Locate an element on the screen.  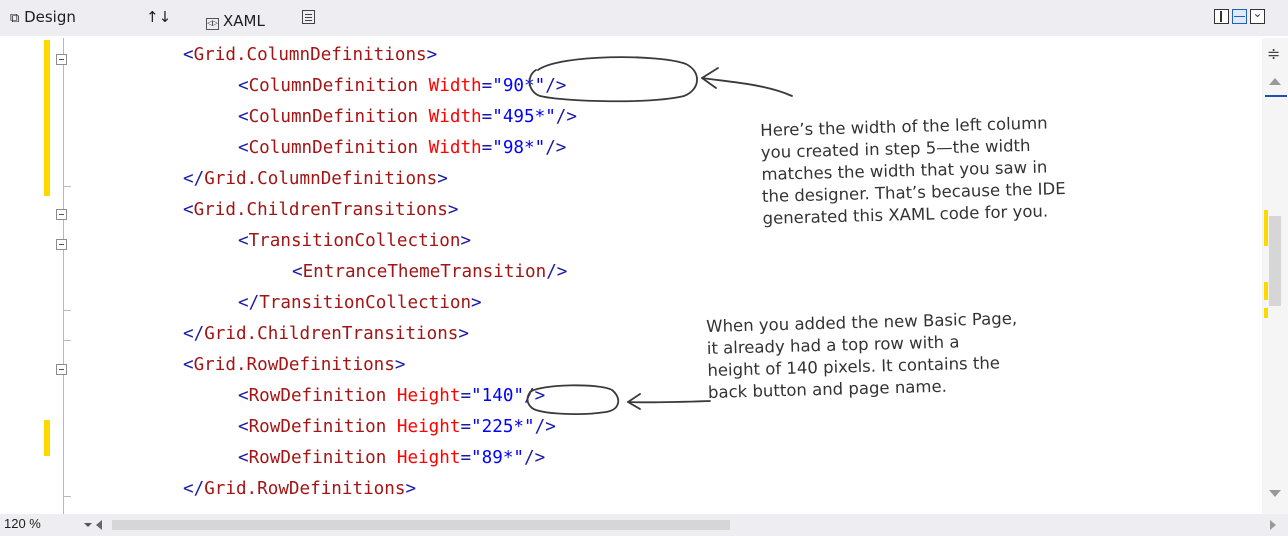
code-token: Grid.ChildrenTransitions is located at coordinates (331, 334).